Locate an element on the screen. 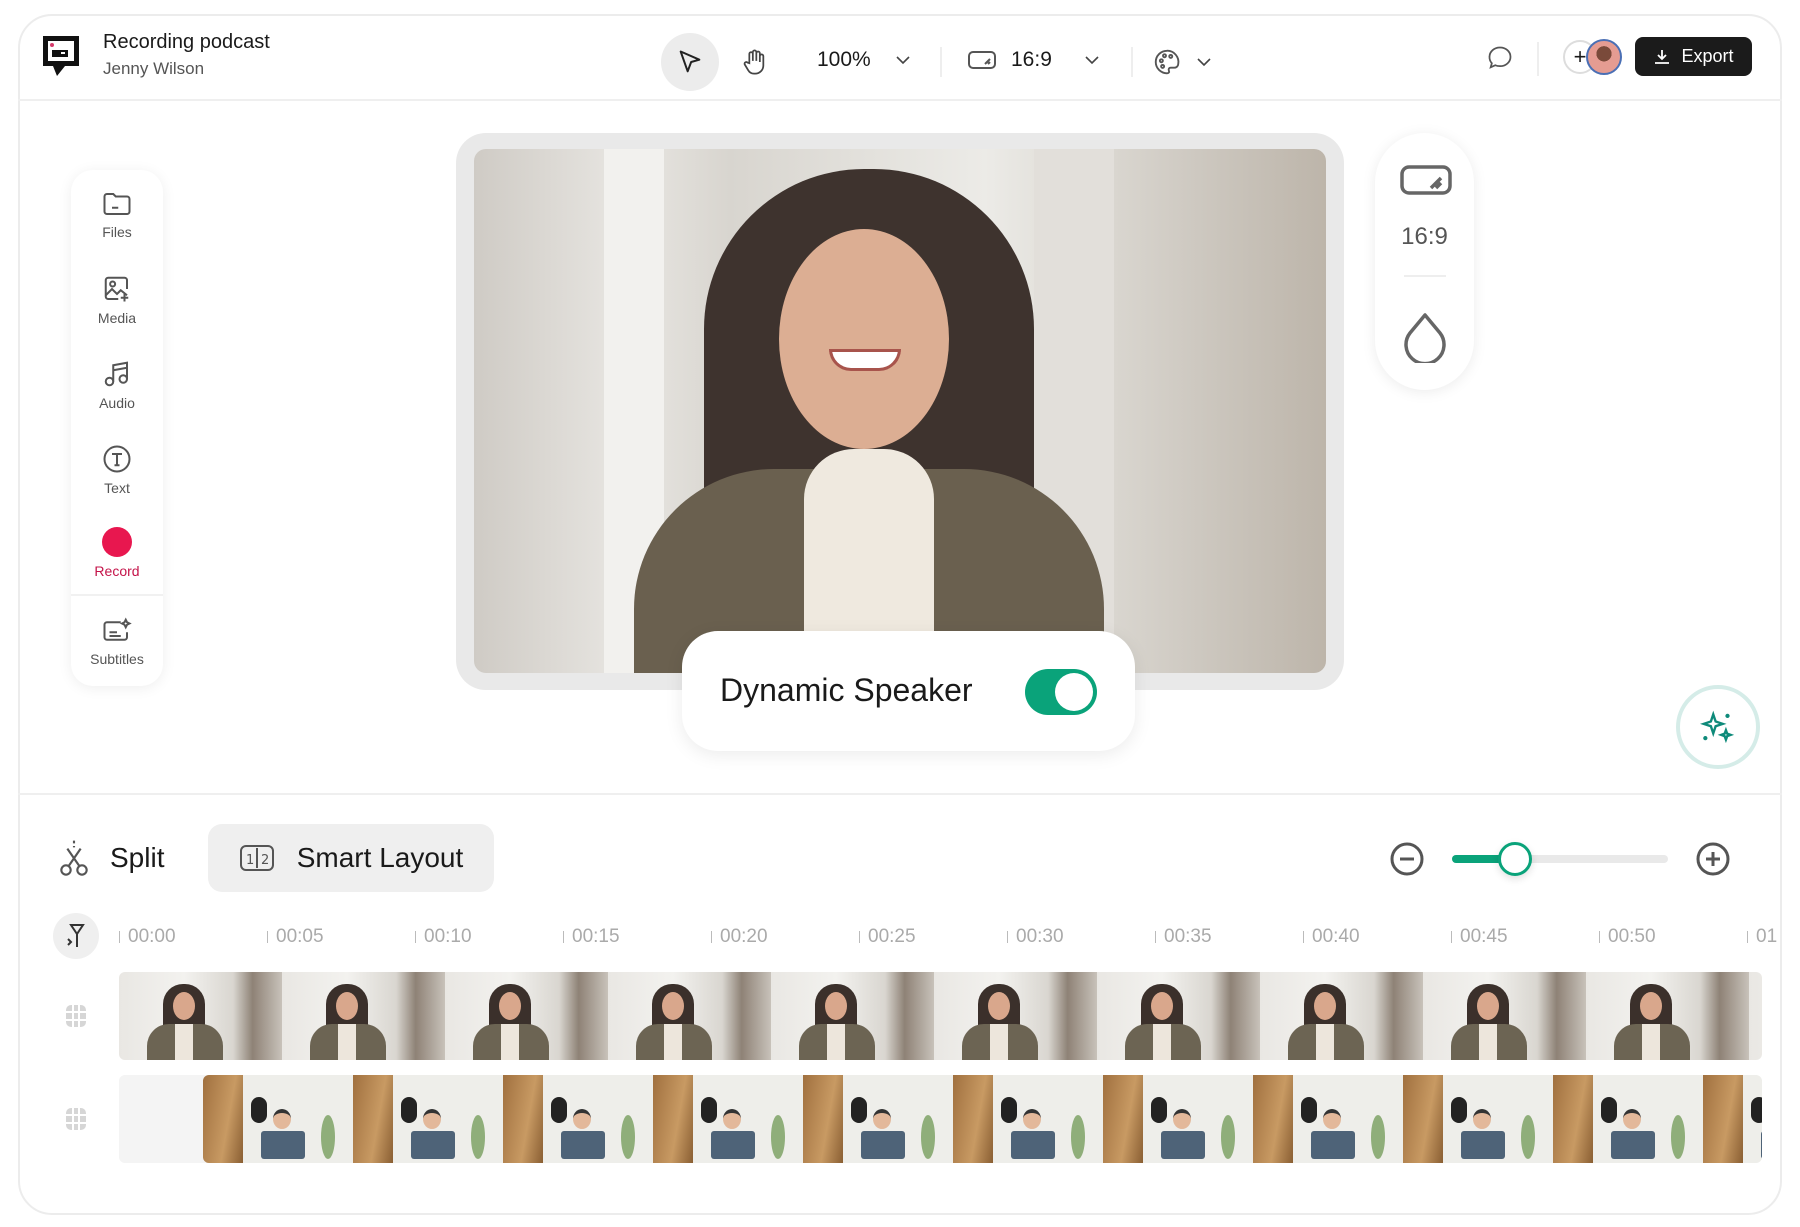 This screenshot has height=1227, width=1800. slider-thumb is located at coordinates (1514, 859).